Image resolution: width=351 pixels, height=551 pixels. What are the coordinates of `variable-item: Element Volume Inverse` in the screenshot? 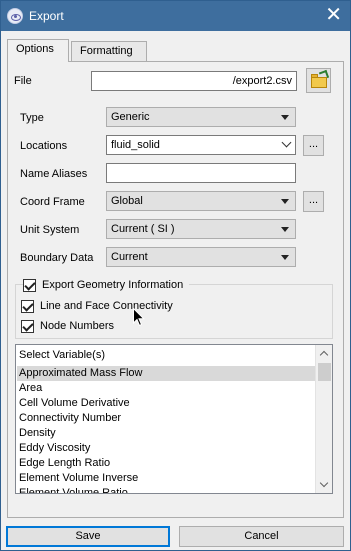 It's located at (166, 478).